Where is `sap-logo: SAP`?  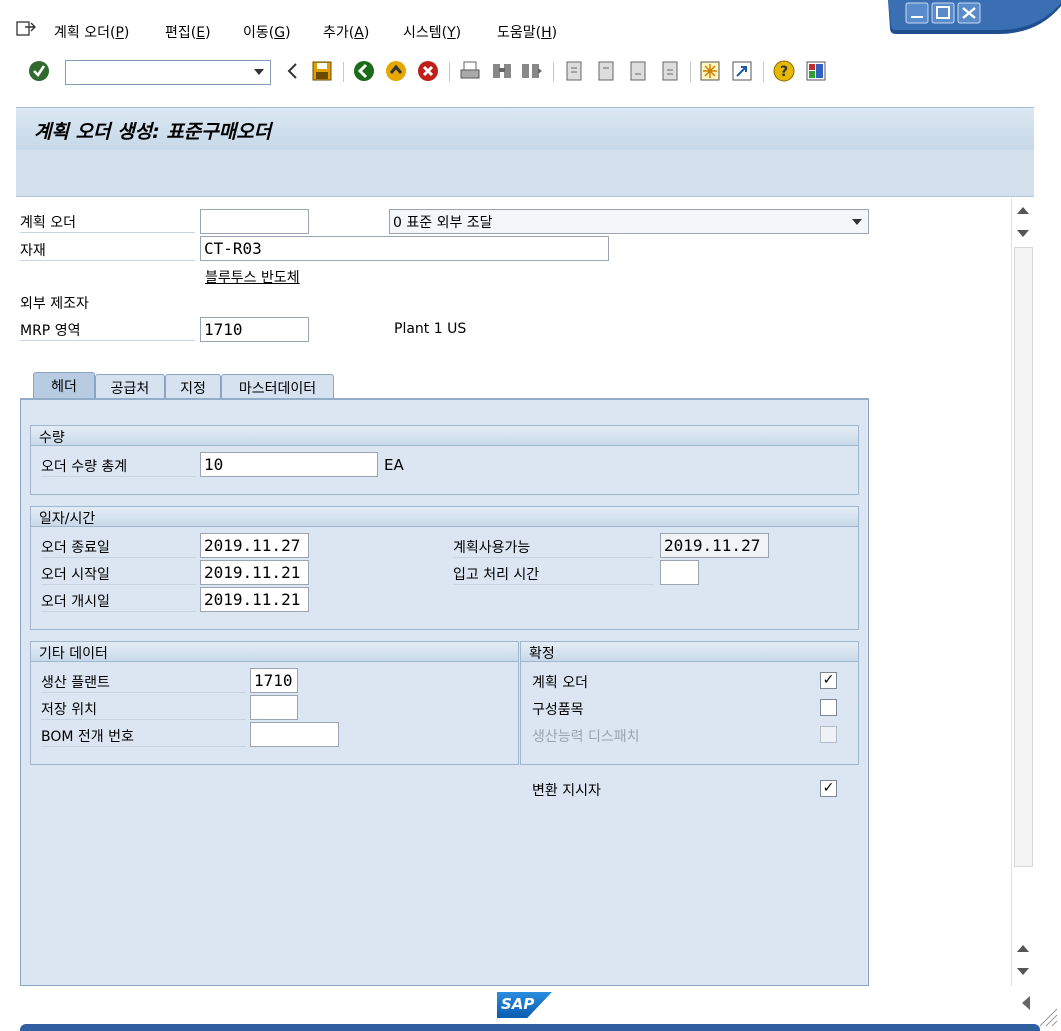 sap-logo: SAP is located at coordinates (524, 1005).